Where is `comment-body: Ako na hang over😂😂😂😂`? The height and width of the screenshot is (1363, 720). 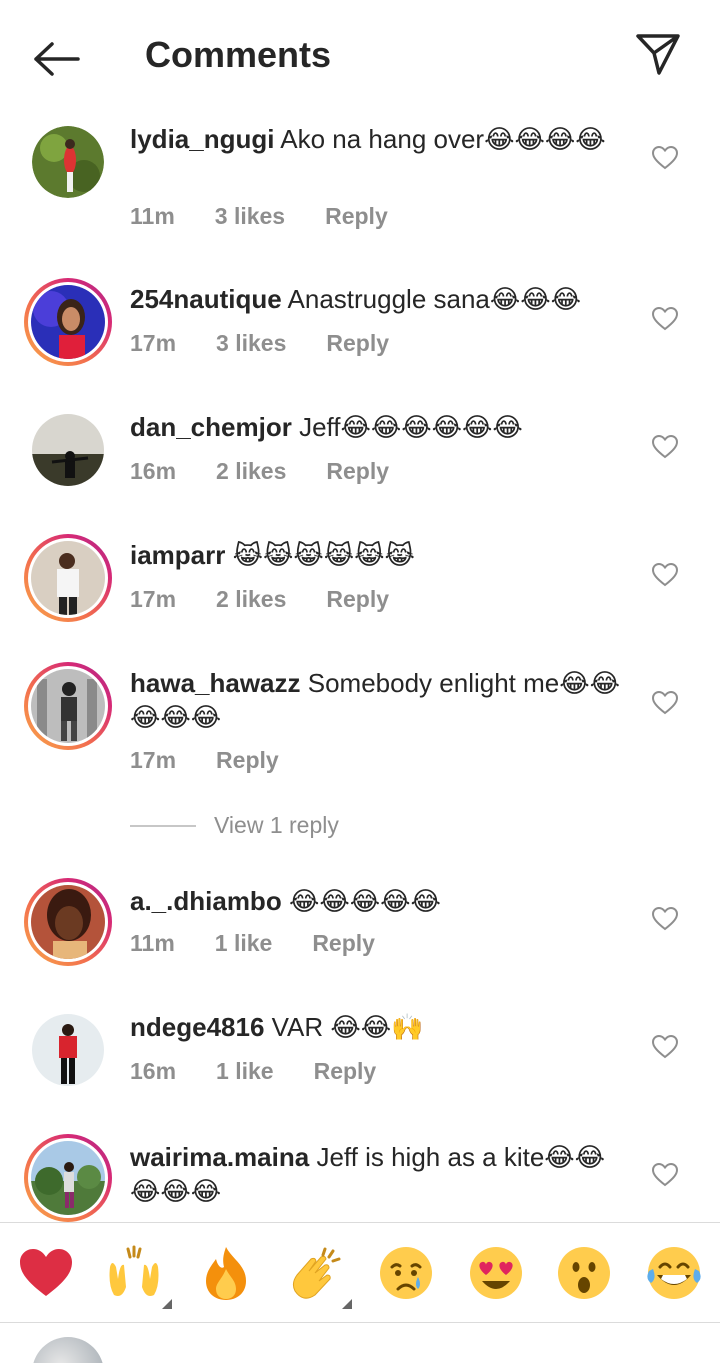 comment-body: Ako na hang over😂😂😂😂 is located at coordinates (443, 139).